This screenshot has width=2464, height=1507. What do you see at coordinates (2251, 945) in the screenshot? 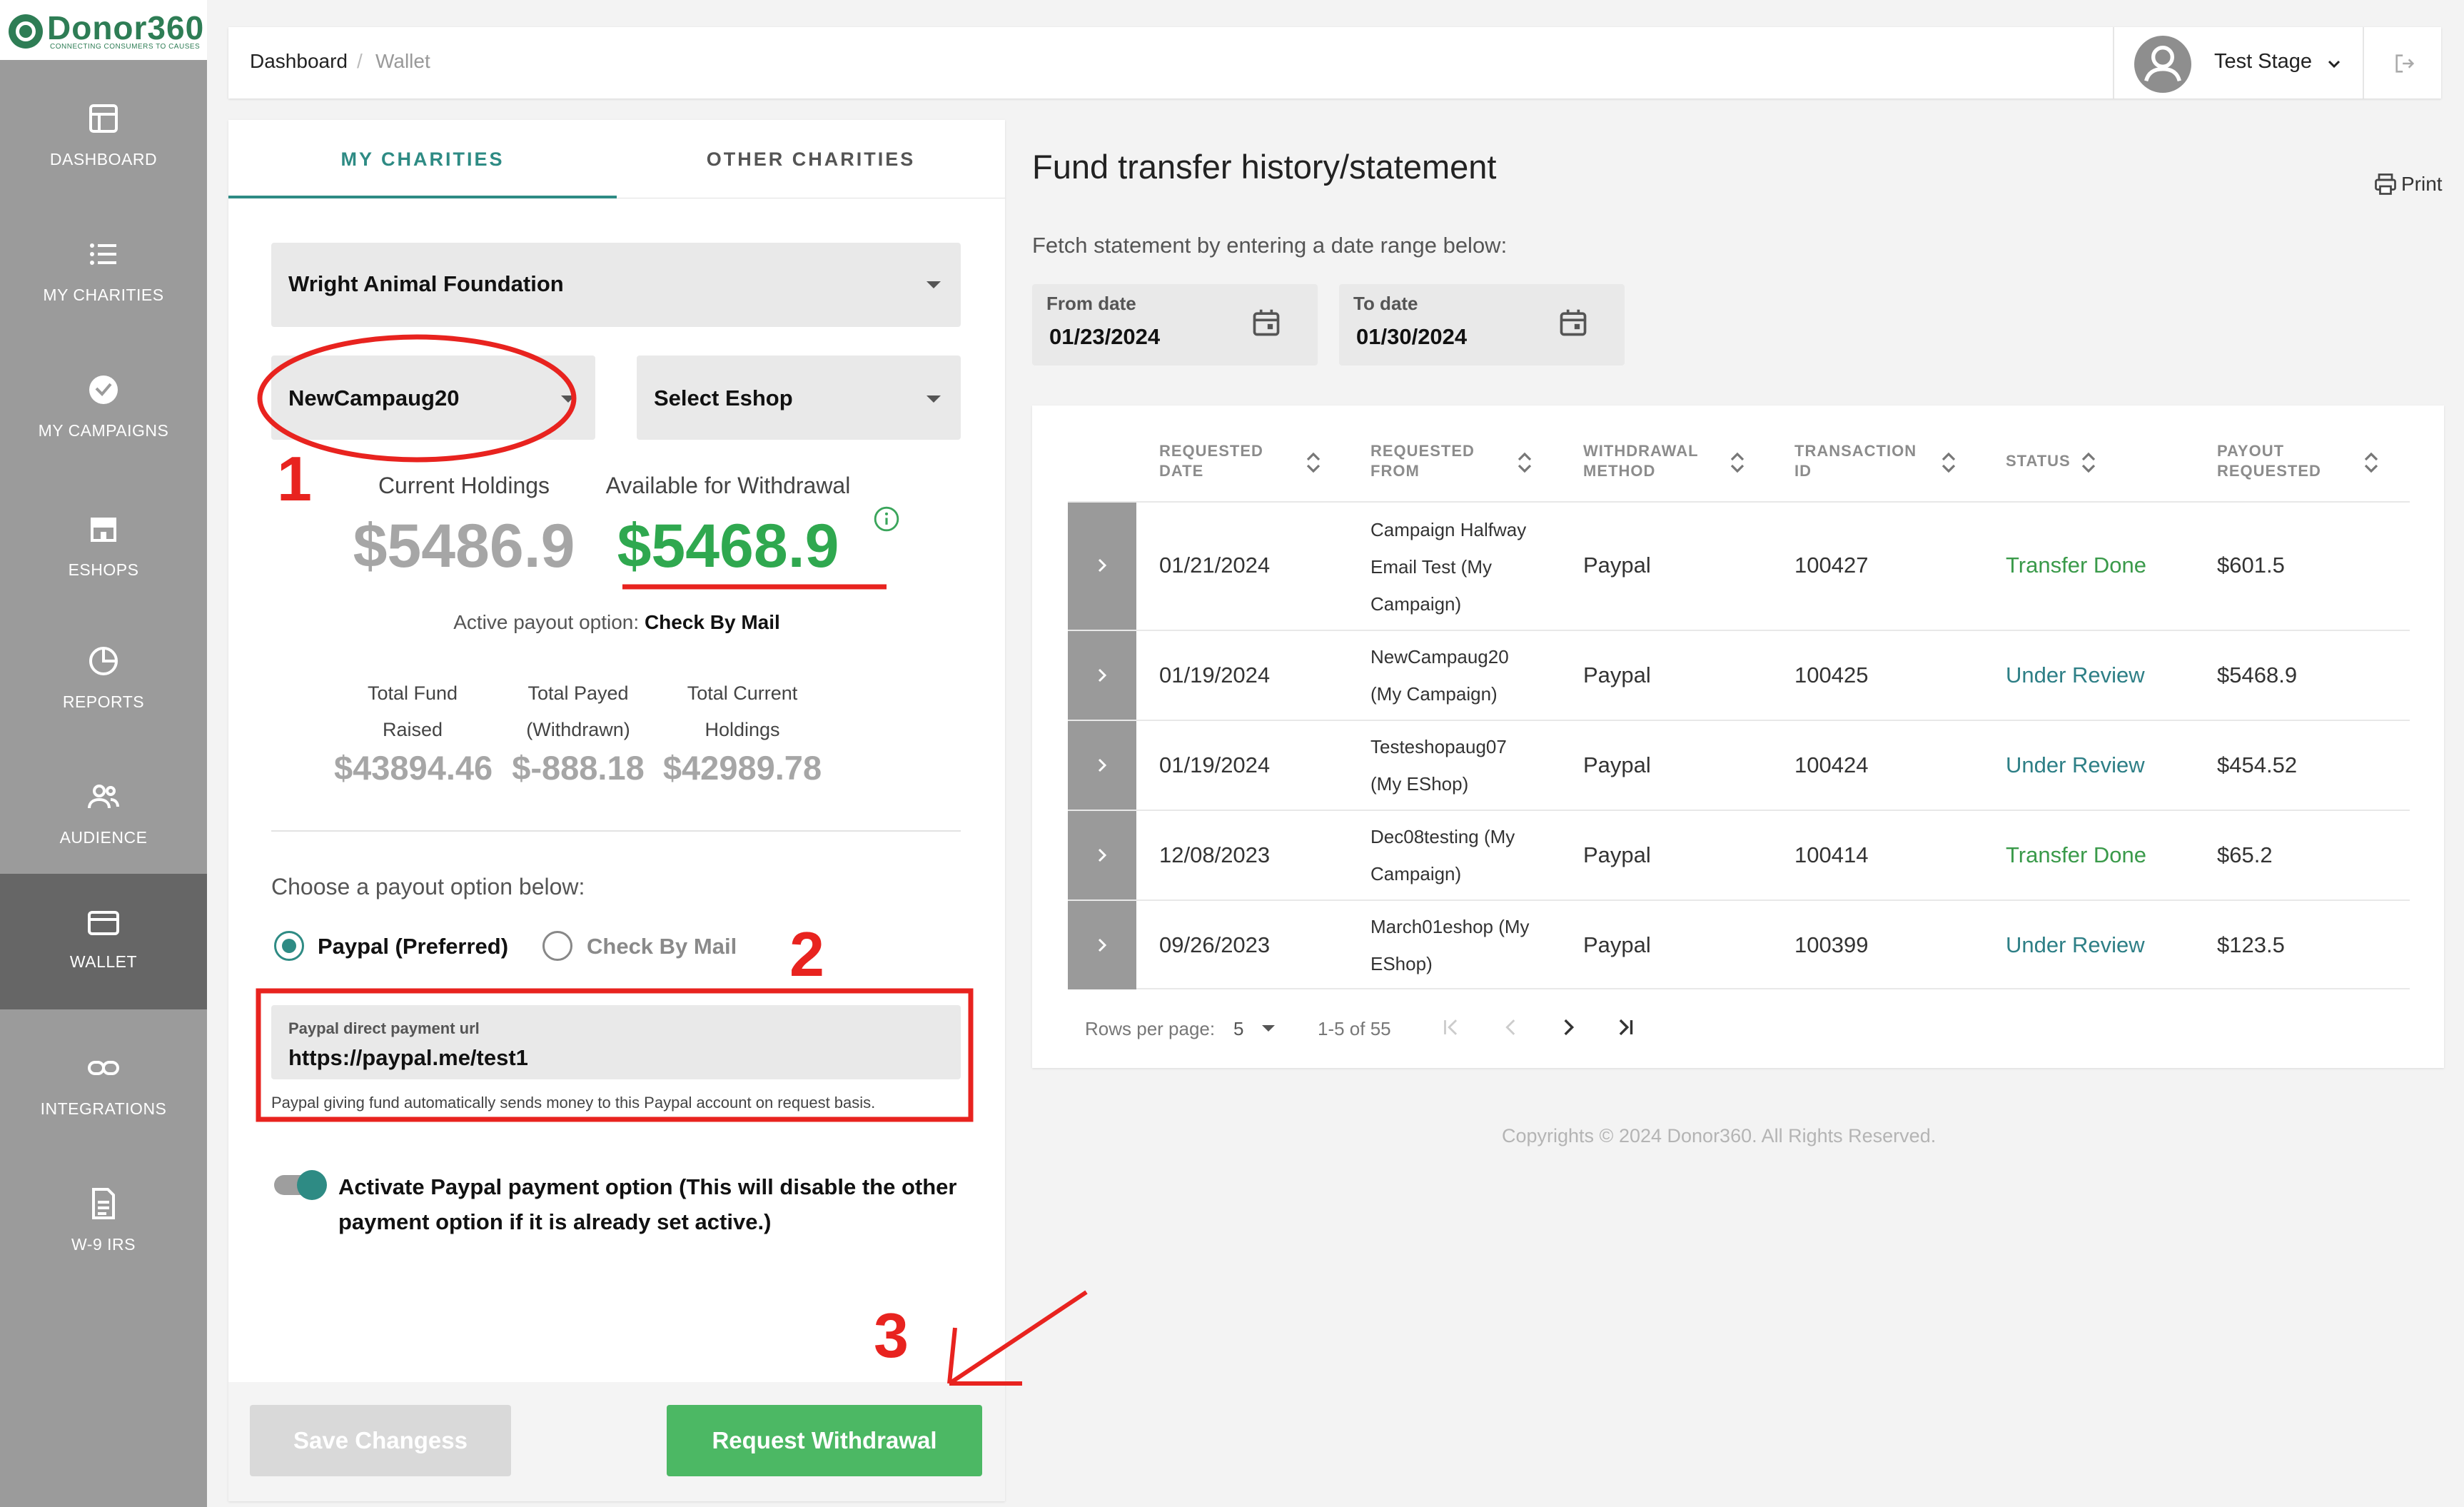
I see `payout-amount: $123.5` at bounding box center [2251, 945].